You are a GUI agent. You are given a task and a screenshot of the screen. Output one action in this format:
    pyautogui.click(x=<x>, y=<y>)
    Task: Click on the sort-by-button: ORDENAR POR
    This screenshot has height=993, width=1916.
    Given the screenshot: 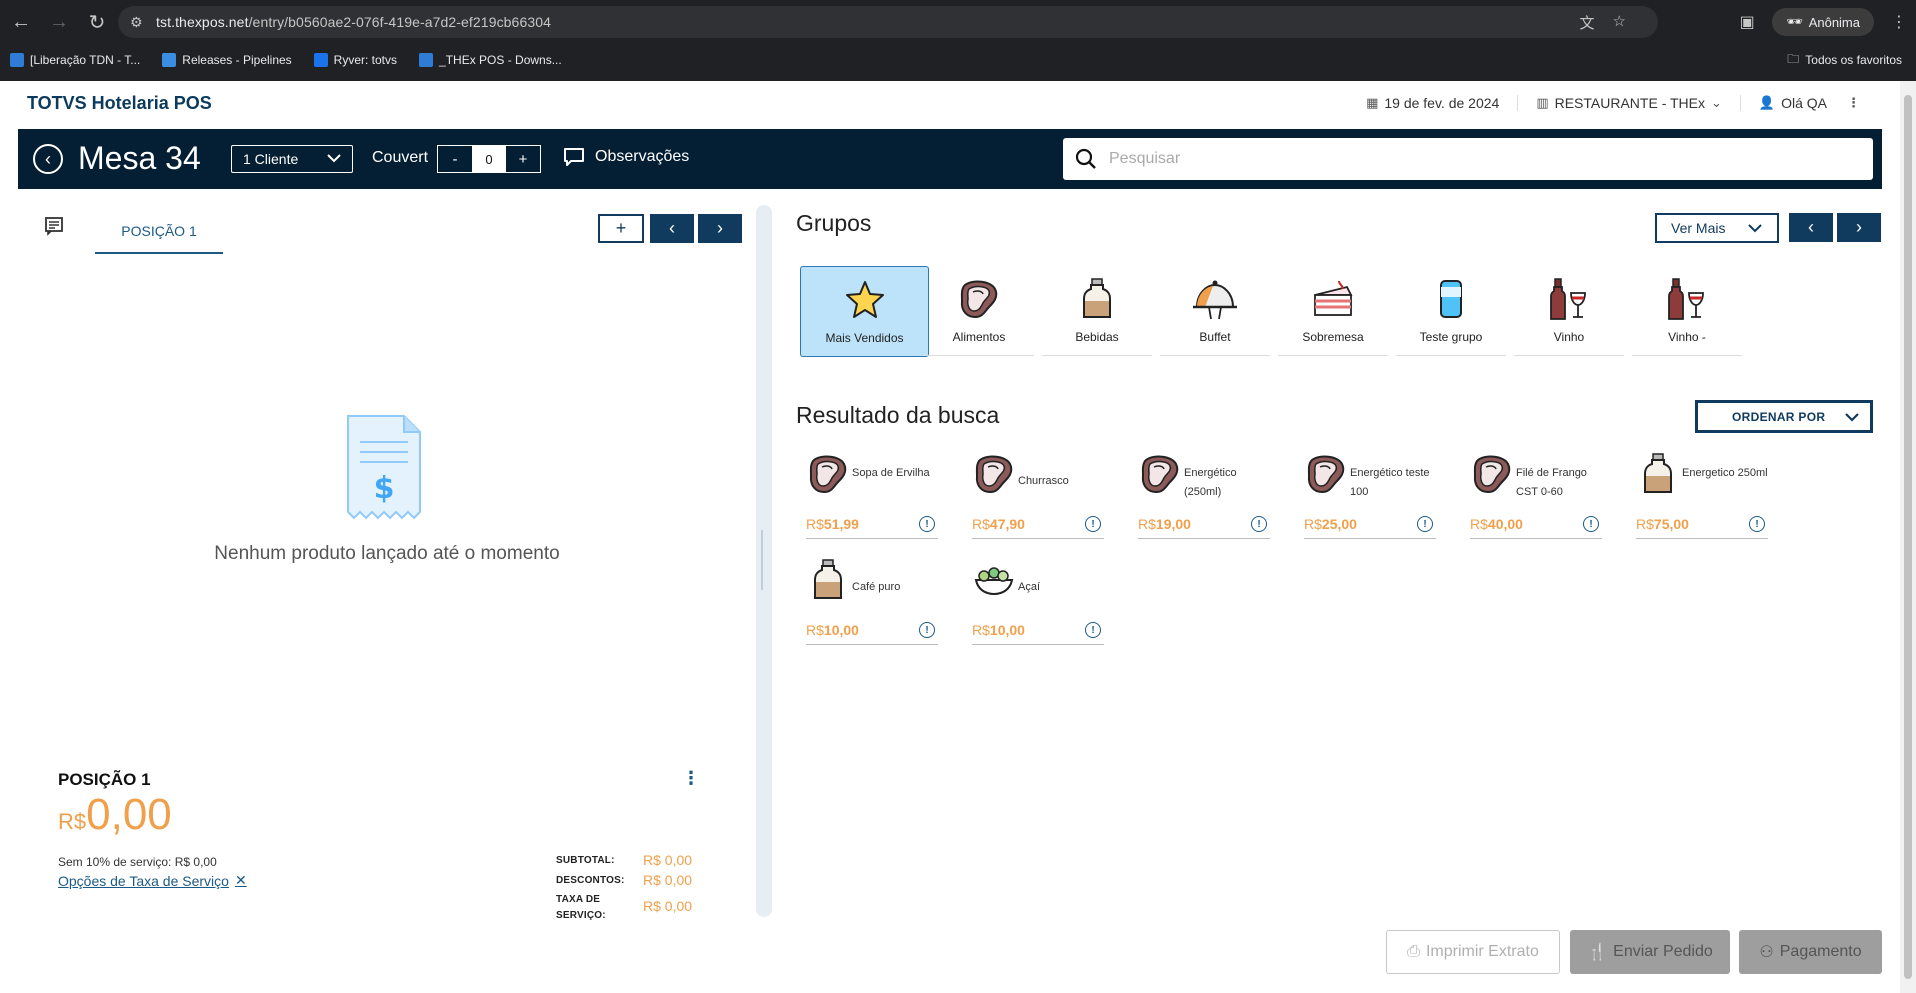 What is the action you would take?
    pyautogui.click(x=1784, y=416)
    